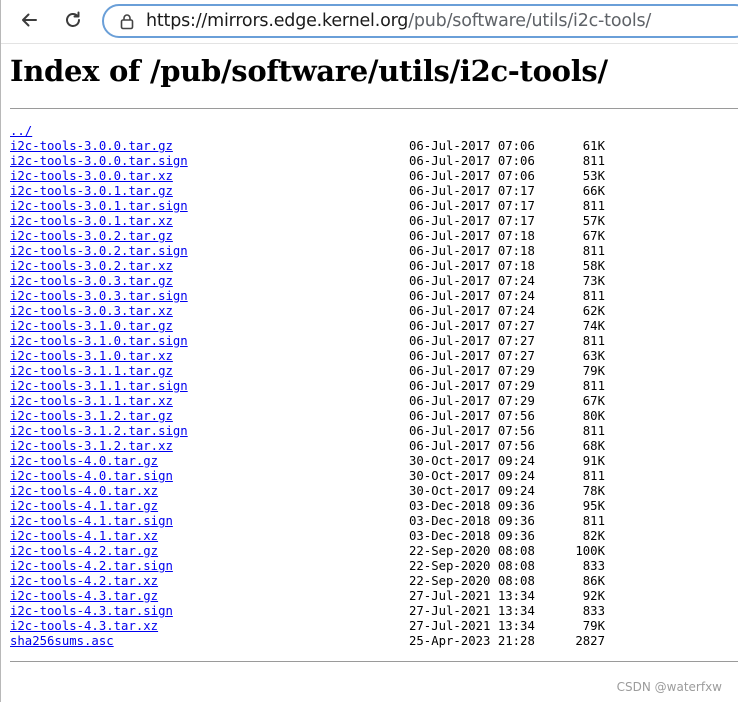 This screenshot has width=738, height=702. Describe the element at coordinates (99, 251) in the screenshot. I see `file-link: i2c-tools-3.0.2.tar.sign` at that location.